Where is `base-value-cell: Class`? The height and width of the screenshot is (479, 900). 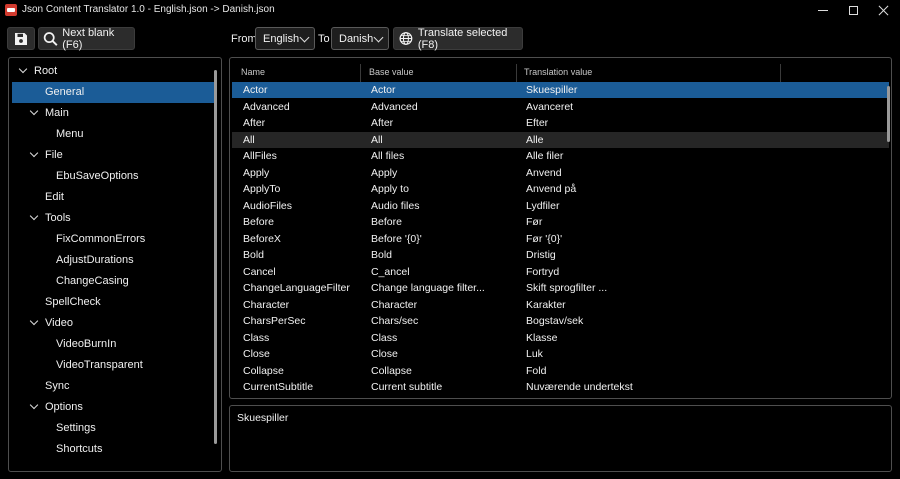
base-value-cell: Class is located at coordinates (384, 337).